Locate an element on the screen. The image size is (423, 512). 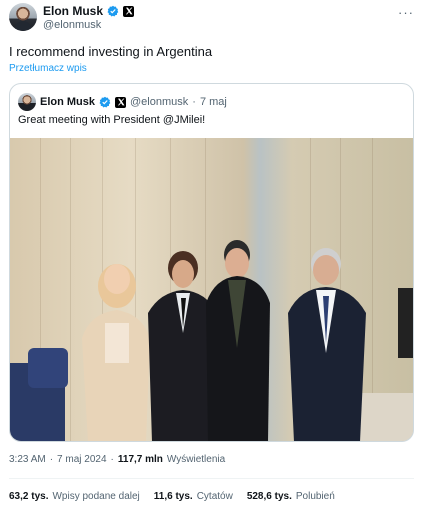
reposts-label: Wpisy podane dalej is located at coordinates (96, 496).